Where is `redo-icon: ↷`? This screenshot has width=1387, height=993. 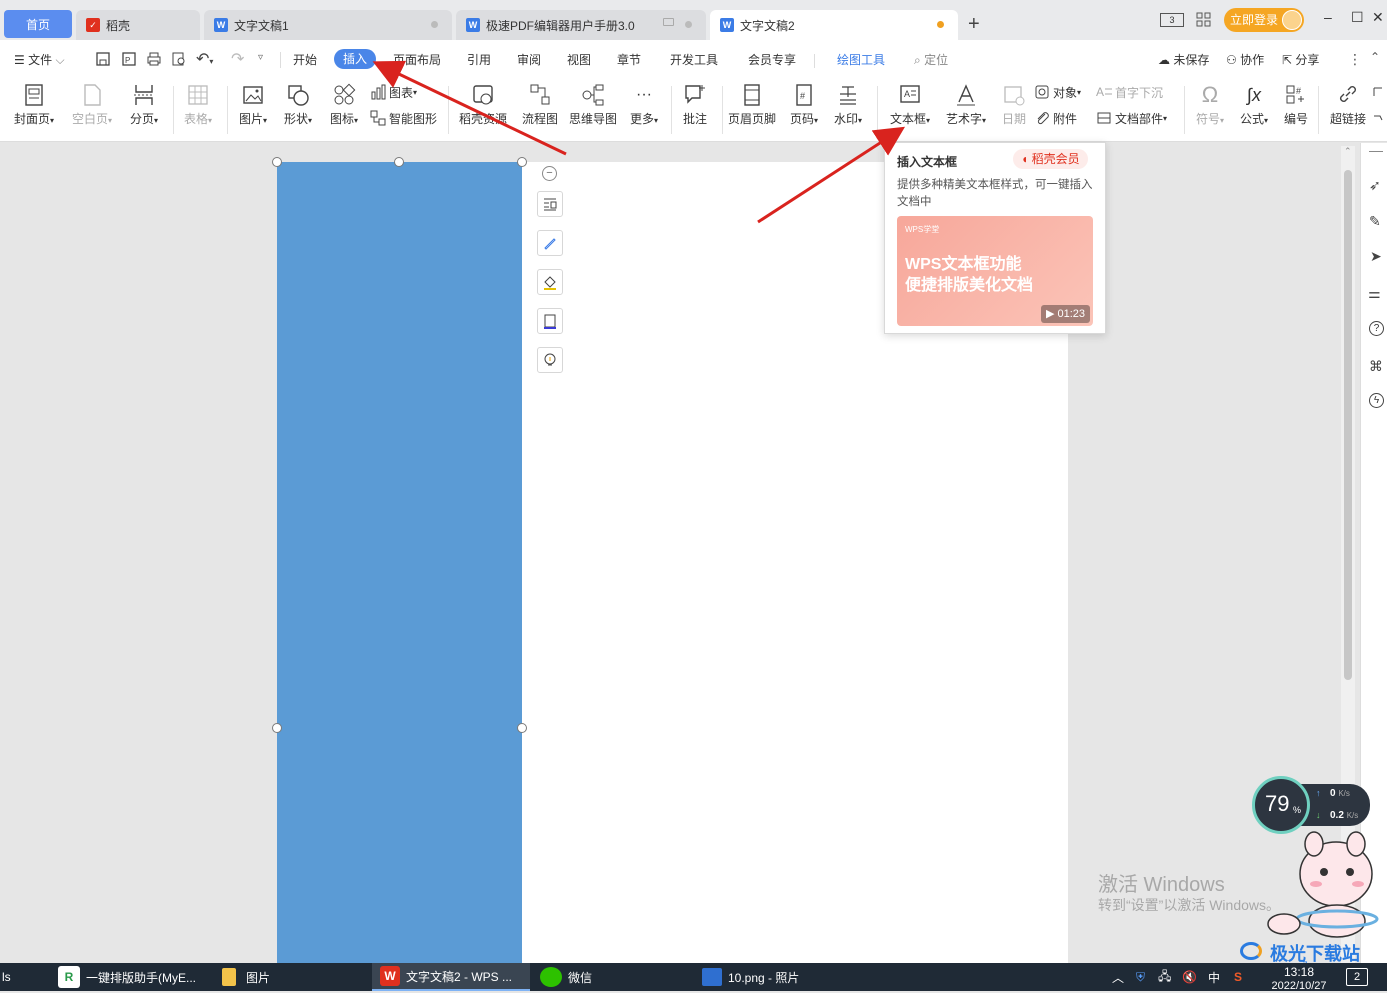 redo-icon: ↷ is located at coordinates (237, 59).